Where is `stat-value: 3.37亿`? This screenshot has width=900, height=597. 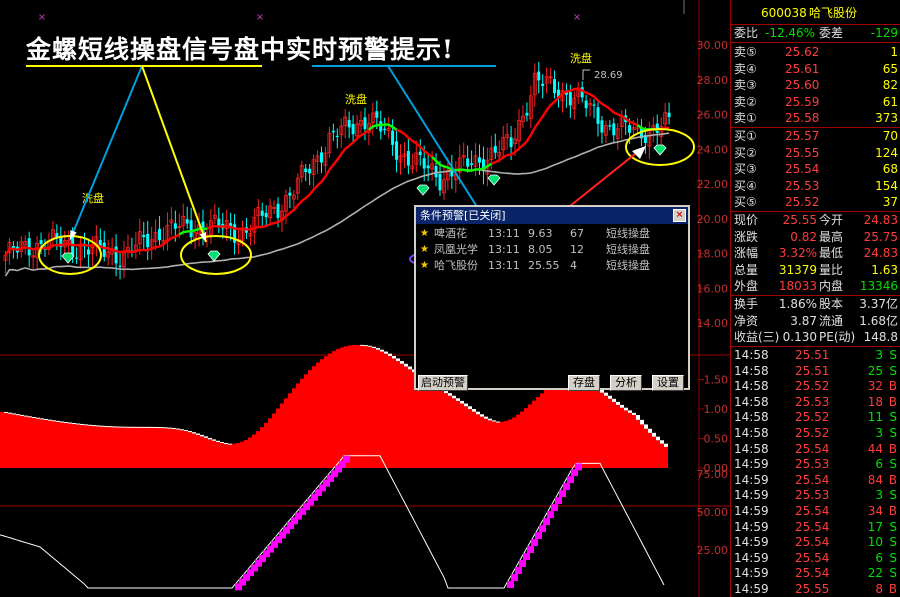
stat-value: 3.37亿 is located at coordinates (878, 304).